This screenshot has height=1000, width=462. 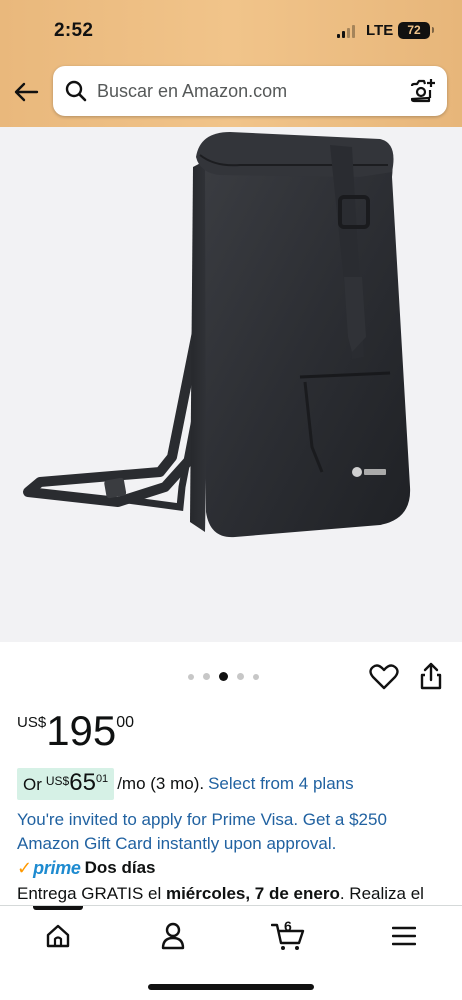 What do you see at coordinates (281, 784) in the screenshot?
I see `select-plans-link: Select from 4 plans` at bounding box center [281, 784].